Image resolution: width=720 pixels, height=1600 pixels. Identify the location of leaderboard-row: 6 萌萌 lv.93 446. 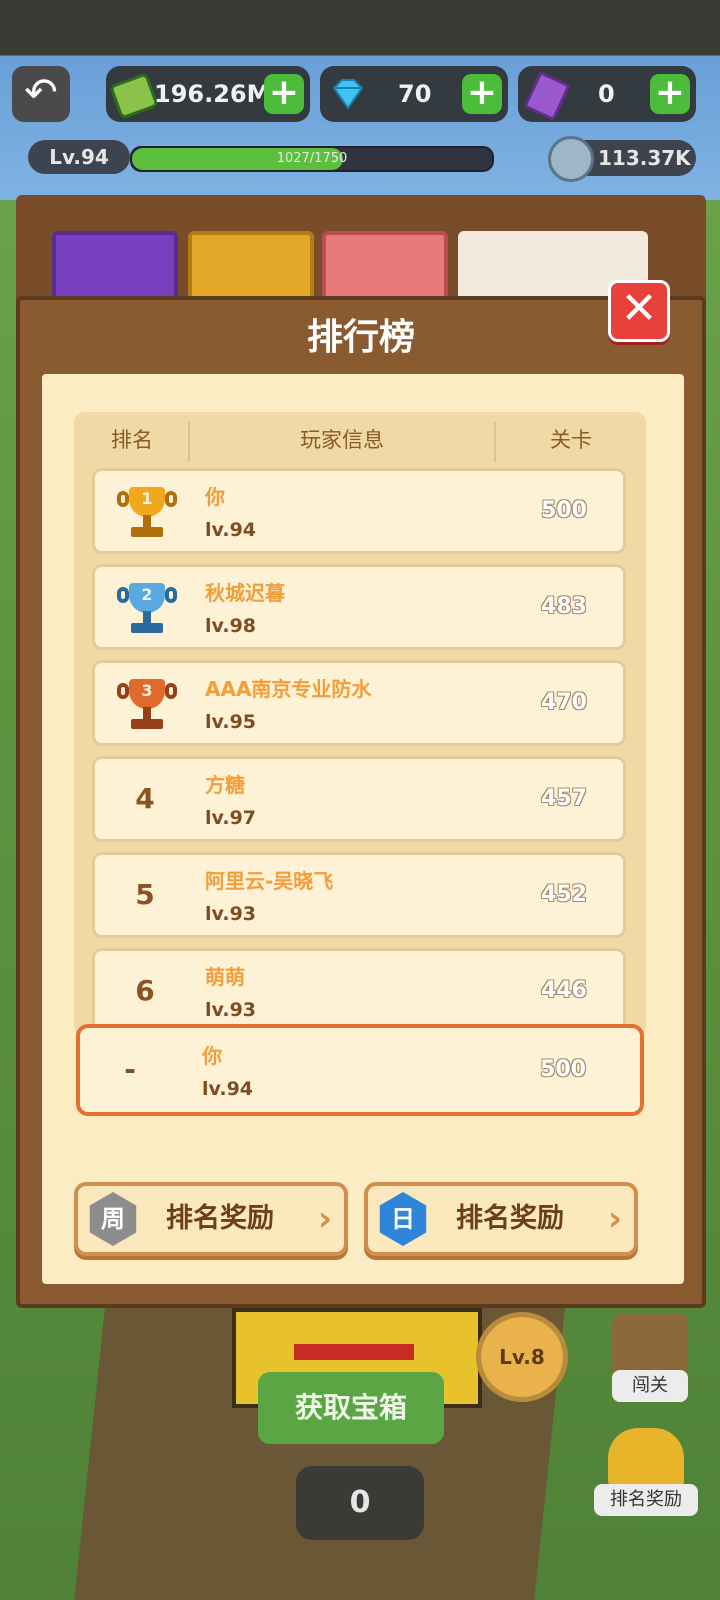
(359, 991).